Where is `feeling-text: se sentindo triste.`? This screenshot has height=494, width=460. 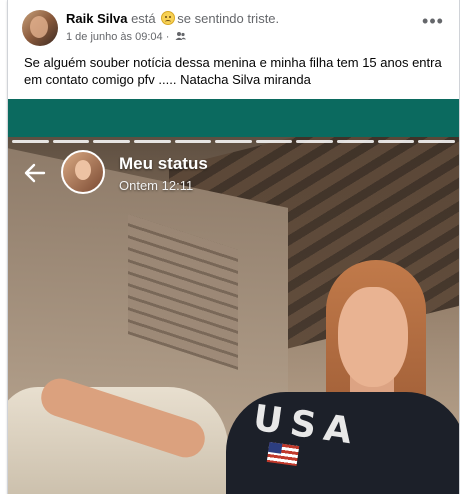
feeling-text: se sentindo triste. is located at coordinates (228, 18).